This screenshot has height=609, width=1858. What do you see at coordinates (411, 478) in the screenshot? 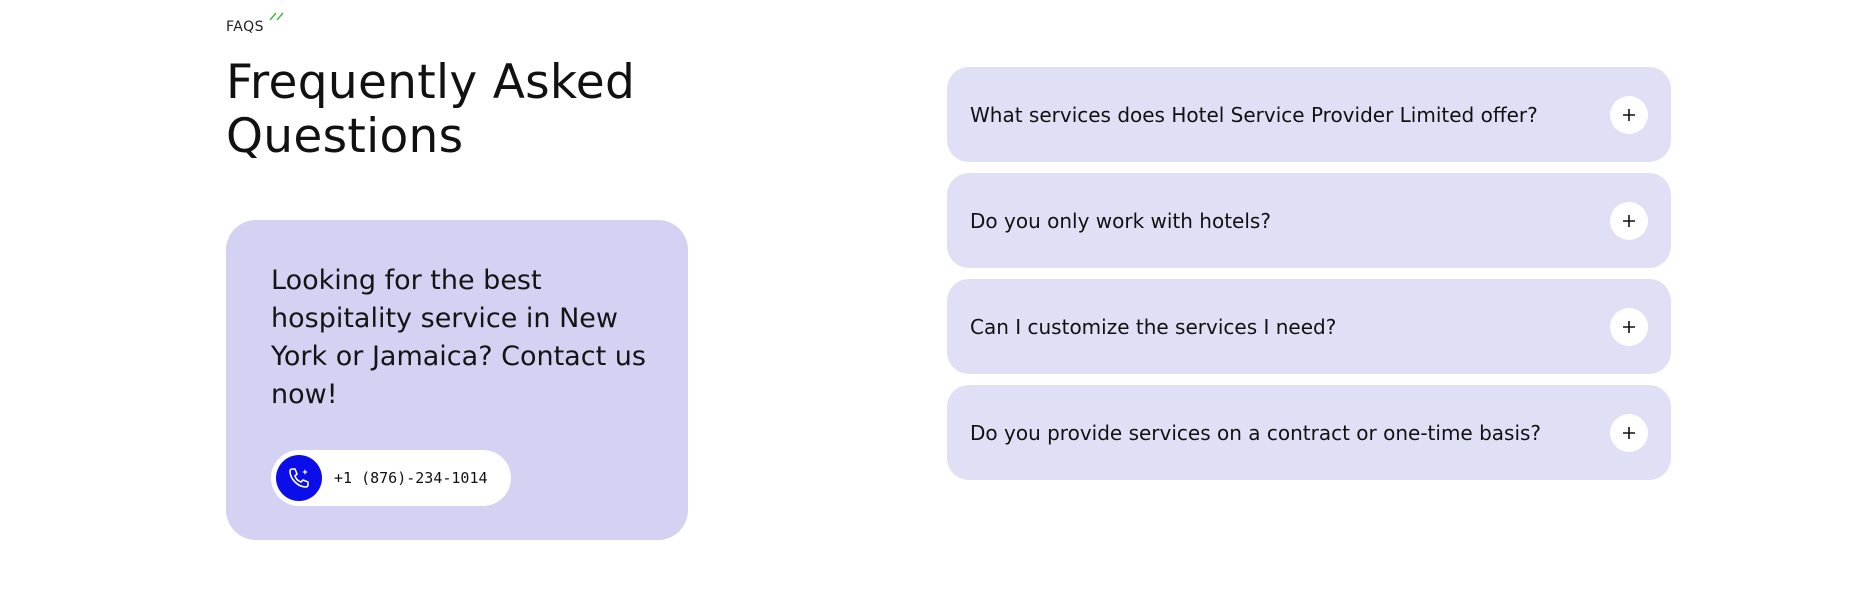
I see `phone-number: +1 (876)-234-1014` at bounding box center [411, 478].